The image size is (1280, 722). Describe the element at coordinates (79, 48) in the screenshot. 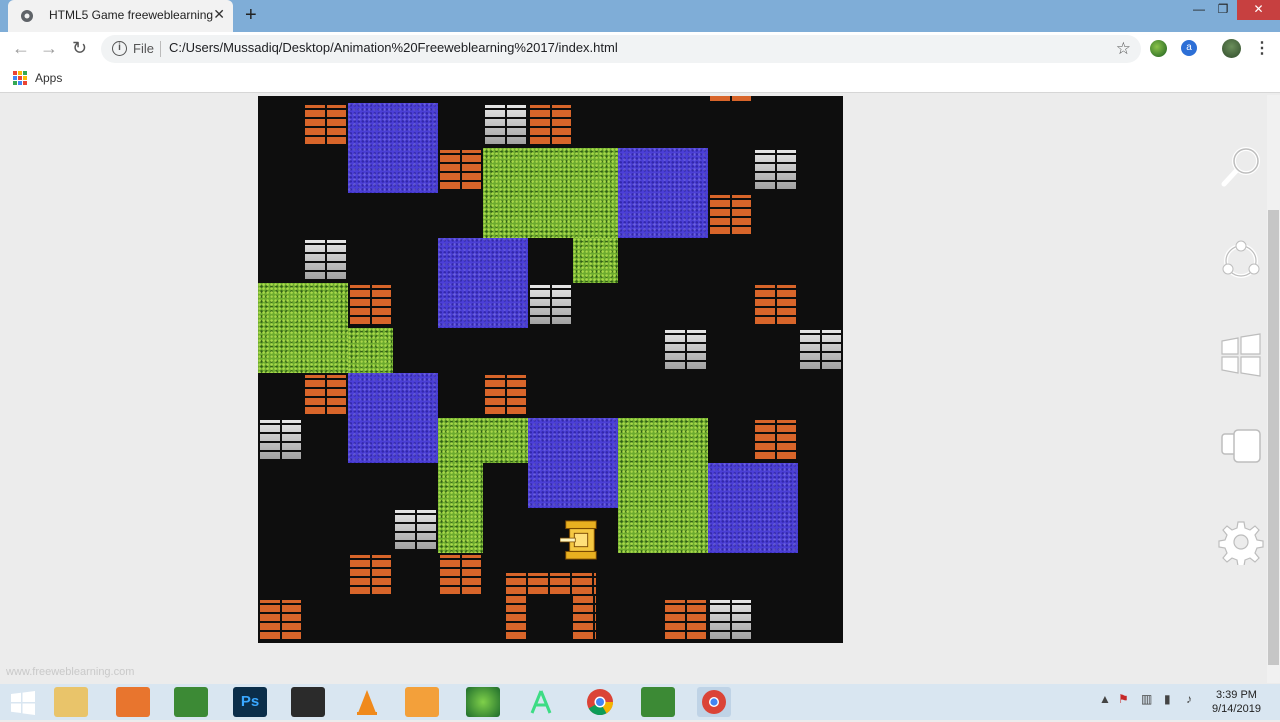

I see `reload-button: ↻` at that location.